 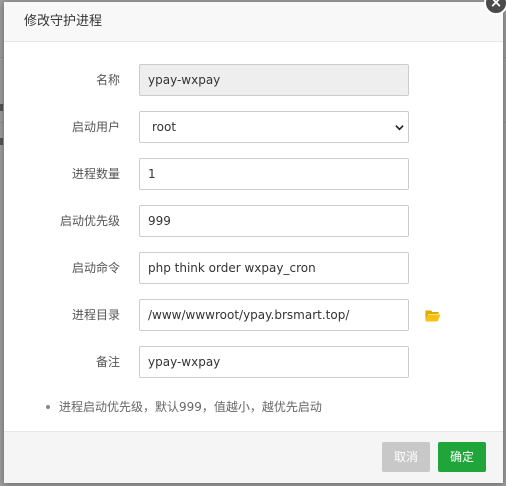 I want to click on tip-item: 进程启动优先级，默认999，值越小，越优先启动, so click(x=190, y=407).